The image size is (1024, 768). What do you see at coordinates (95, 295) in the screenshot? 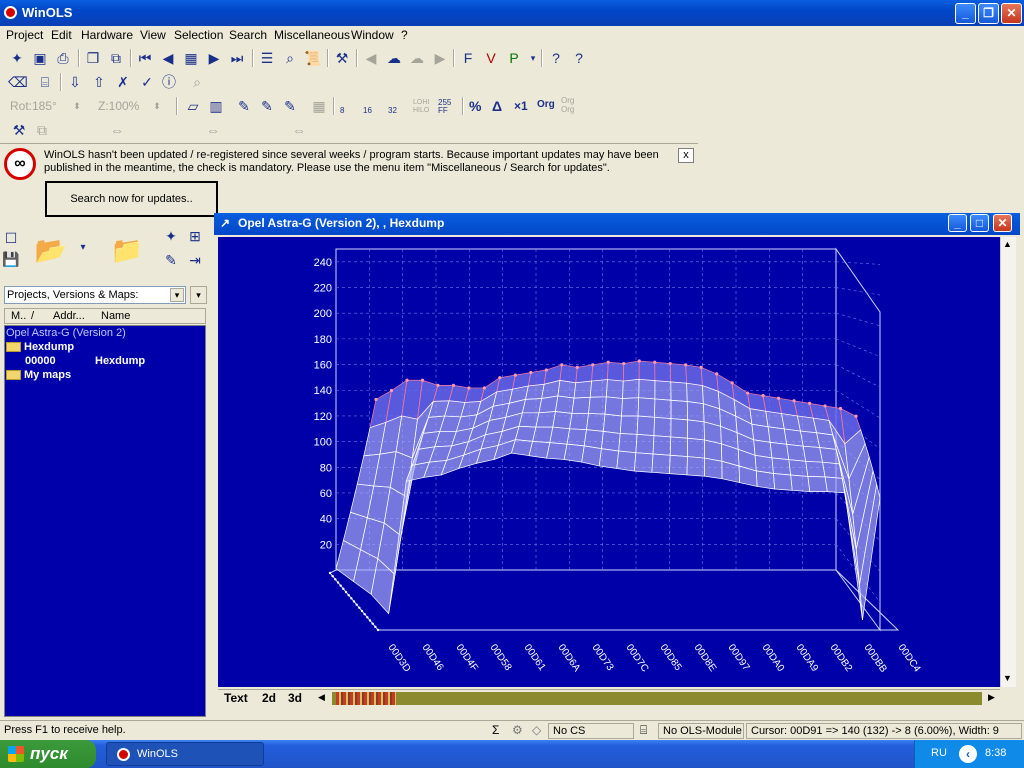
I see `project-filter-select: Projects, Versions & Maps: ▾` at bounding box center [95, 295].